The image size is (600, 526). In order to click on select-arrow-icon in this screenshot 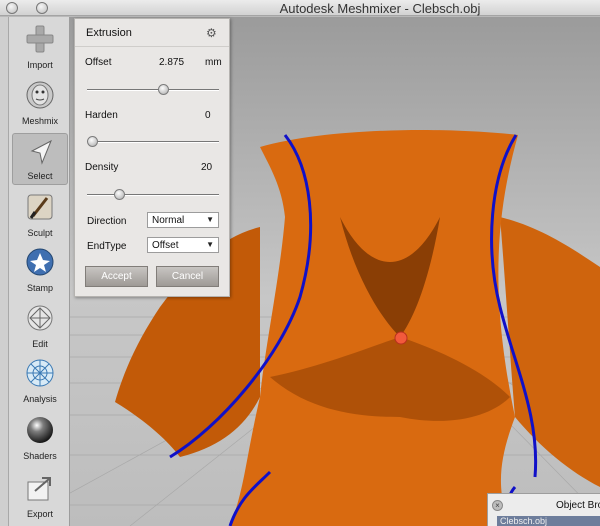, I will do `click(41, 152)`.